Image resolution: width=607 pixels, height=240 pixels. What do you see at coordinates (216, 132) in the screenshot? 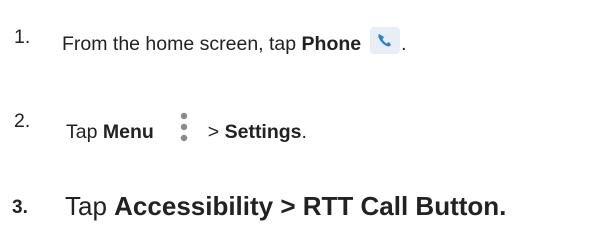
I see `step-text-middle: >` at bounding box center [216, 132].